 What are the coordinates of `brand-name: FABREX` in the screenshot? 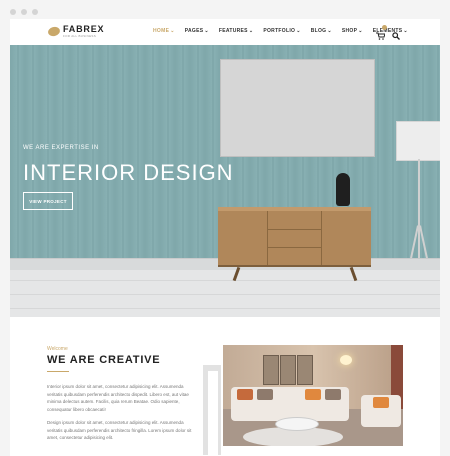 It's located at (84, 29).